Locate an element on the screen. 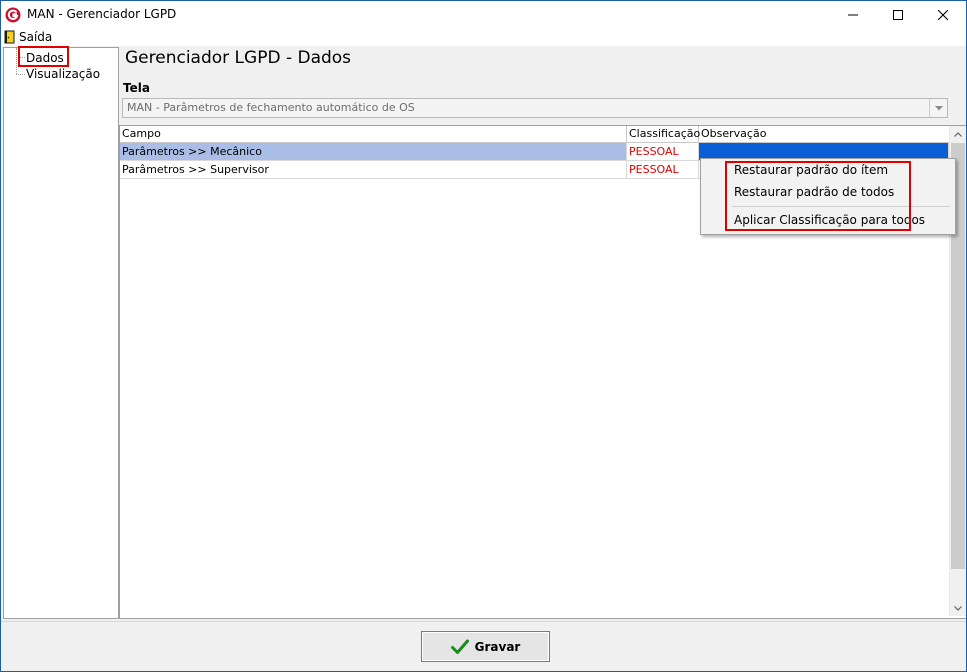 The width and height of the screenshot is (967, 672). title-bar: MAN - Gerenciador LGPD is located at coordinates (483, 14).